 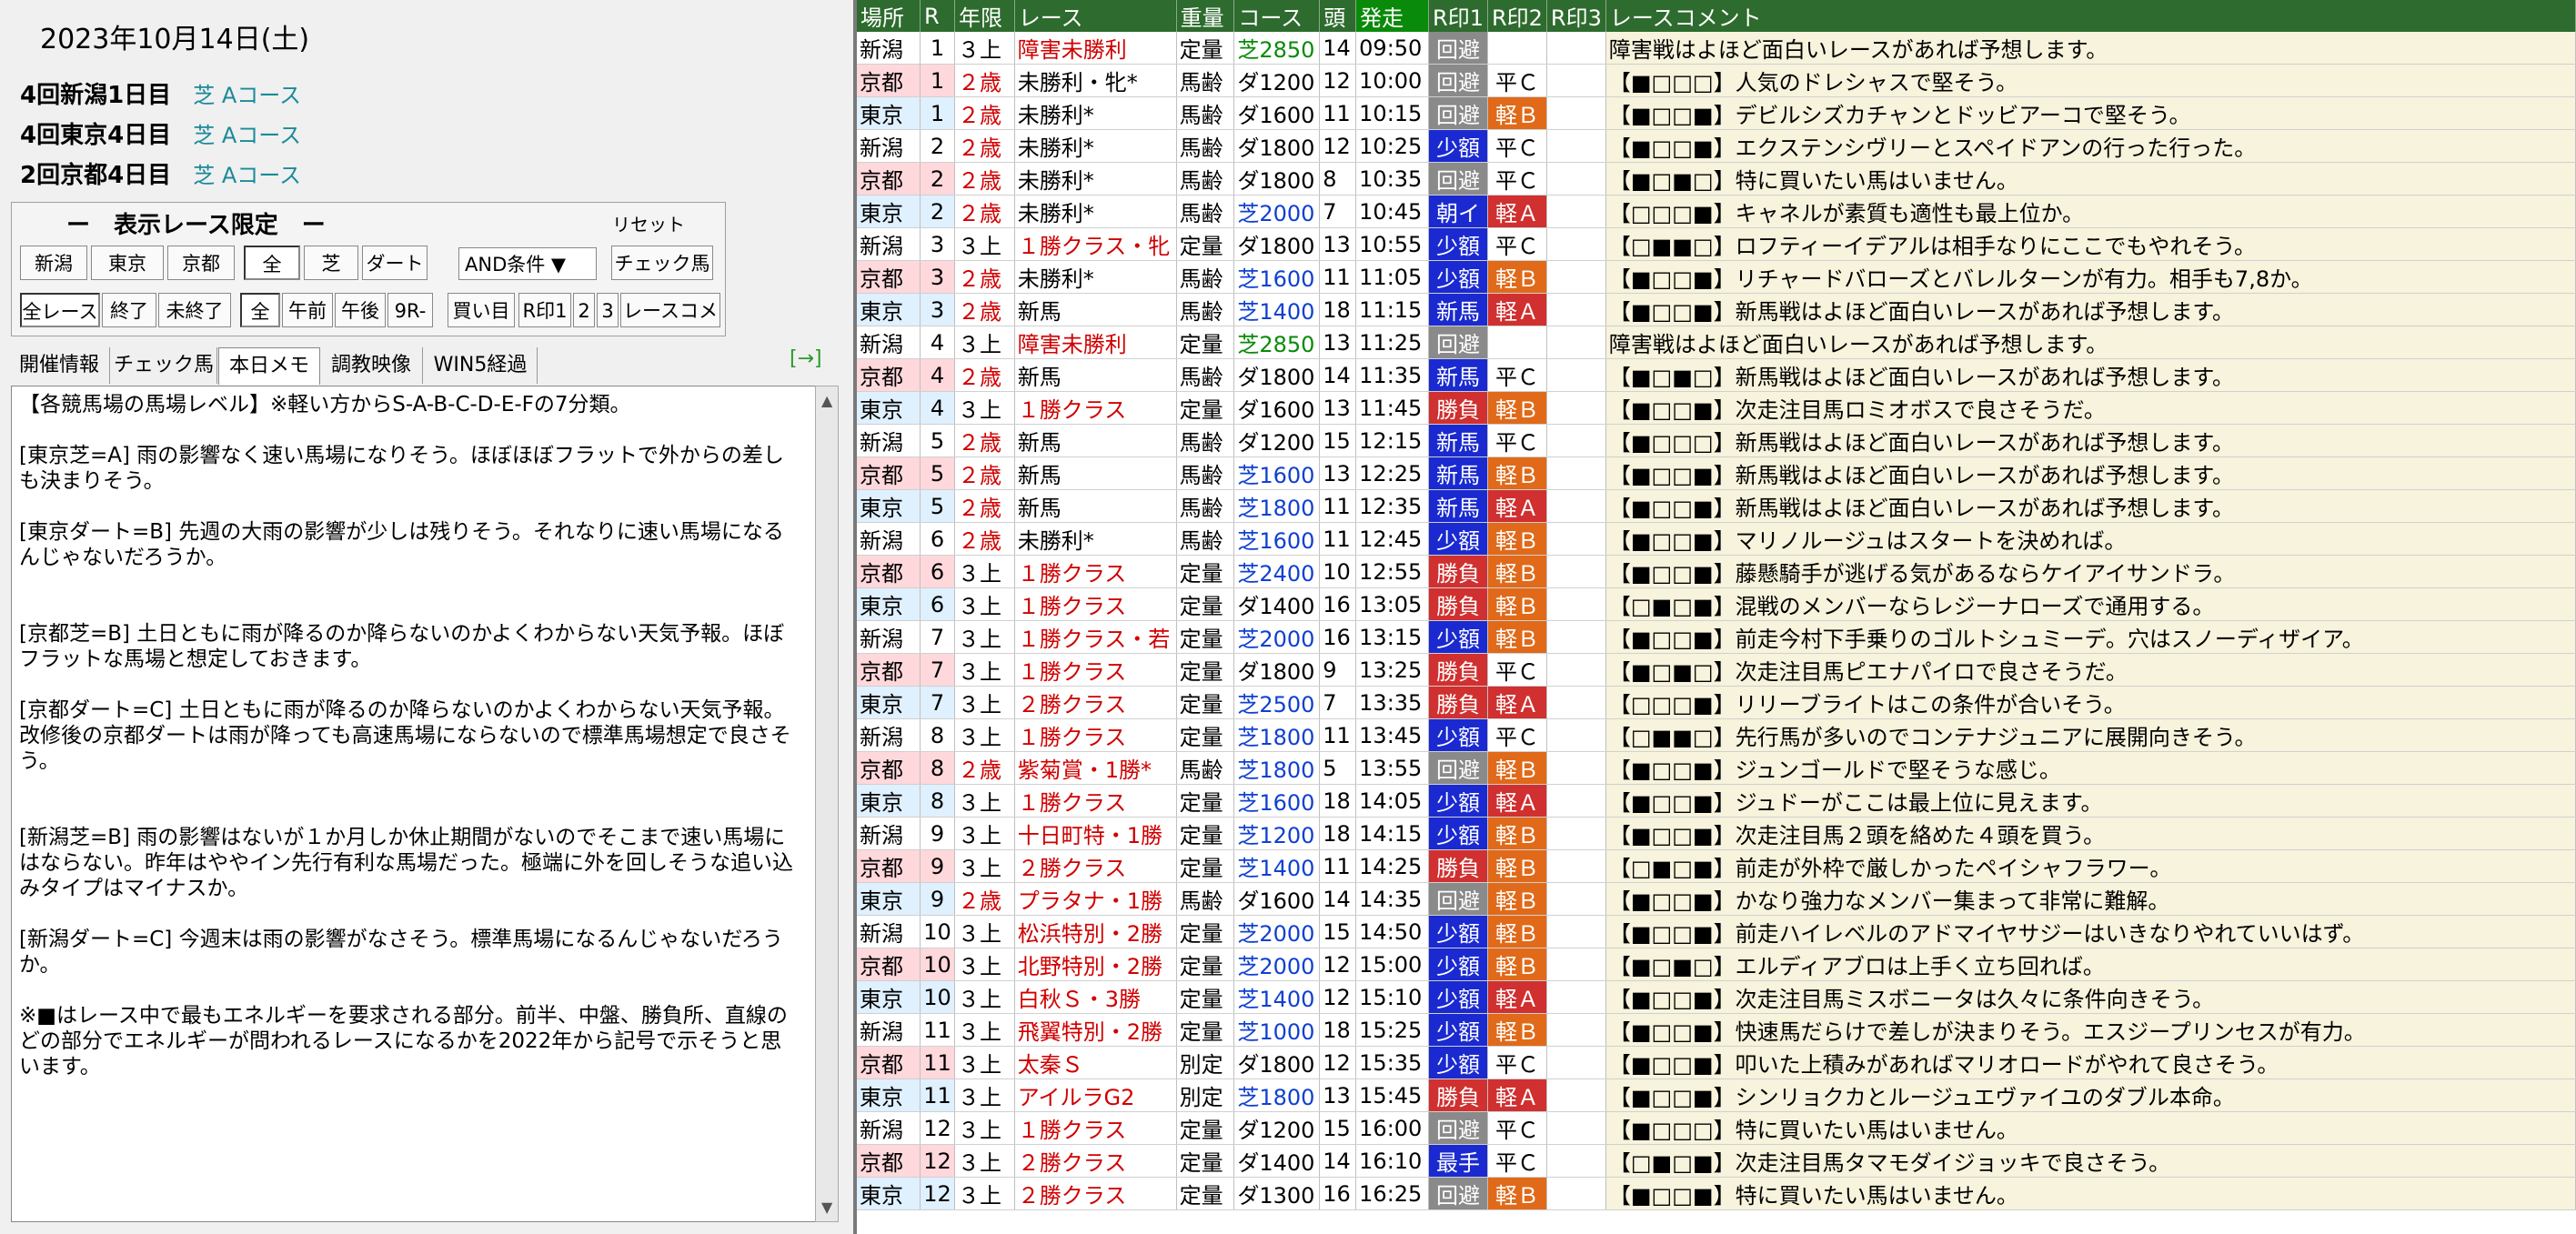 I want to click on cell-race-comment: 【■□■□】新馬戦はよほど面白いレースがあれば予想します。, so click(x=2090, y=375).